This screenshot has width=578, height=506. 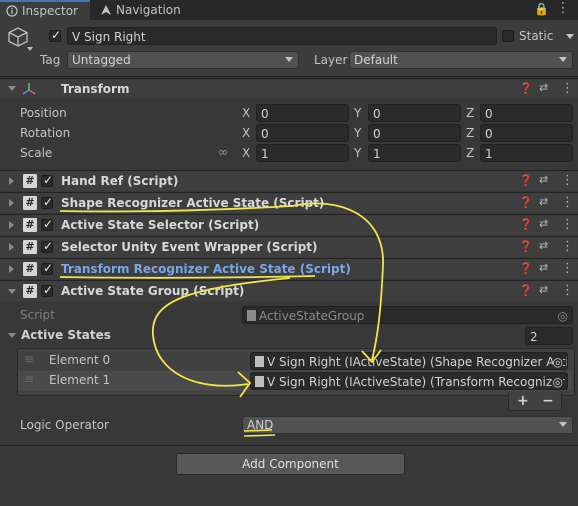 What do you see at coordinates (302, 153) in the screenshot?
I see `scale-x-field: 1` at bounding box center [302, 153].